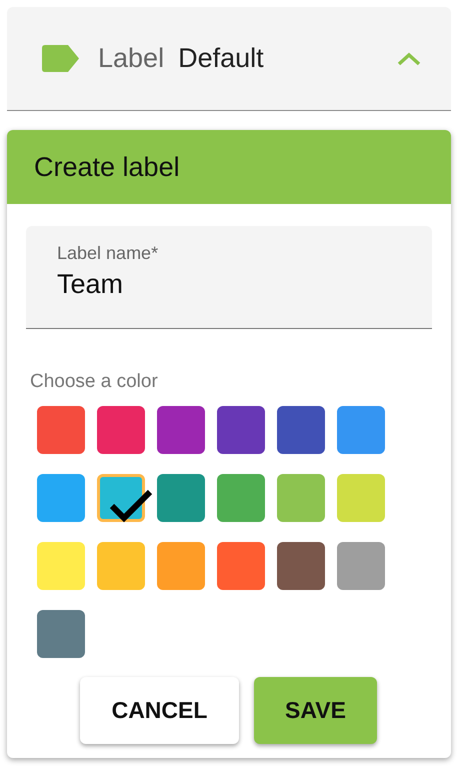 The height and width of the screenshot is (770, 458). I want to click on select-label: Label, so click(131, 58).